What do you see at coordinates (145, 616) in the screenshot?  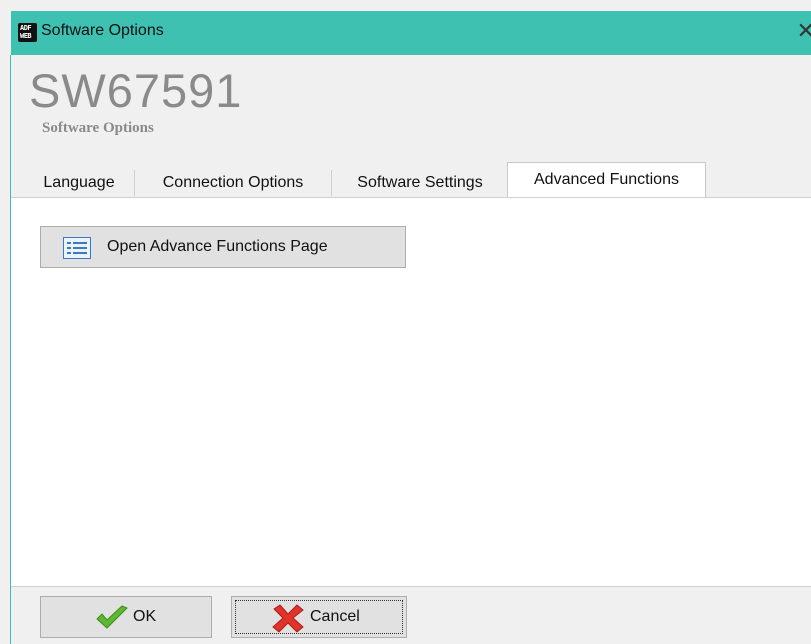 I see `ok-label: OK` at bounding box center [145, 616].